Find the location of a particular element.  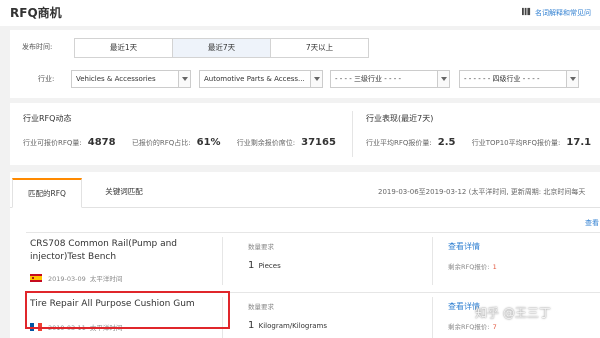

page-title: RFQ商机 is located at coordinates (36, 13).